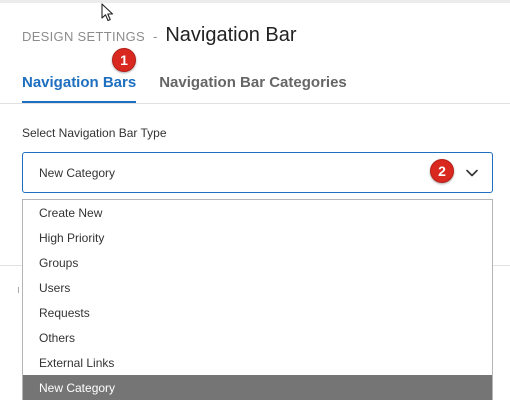 The height and width of the screenshot is (414, 510). What do you see at coordinates (124, 60) in the screenshot?
I see `step-badge-1: 1` at bounding box center [124, 60].